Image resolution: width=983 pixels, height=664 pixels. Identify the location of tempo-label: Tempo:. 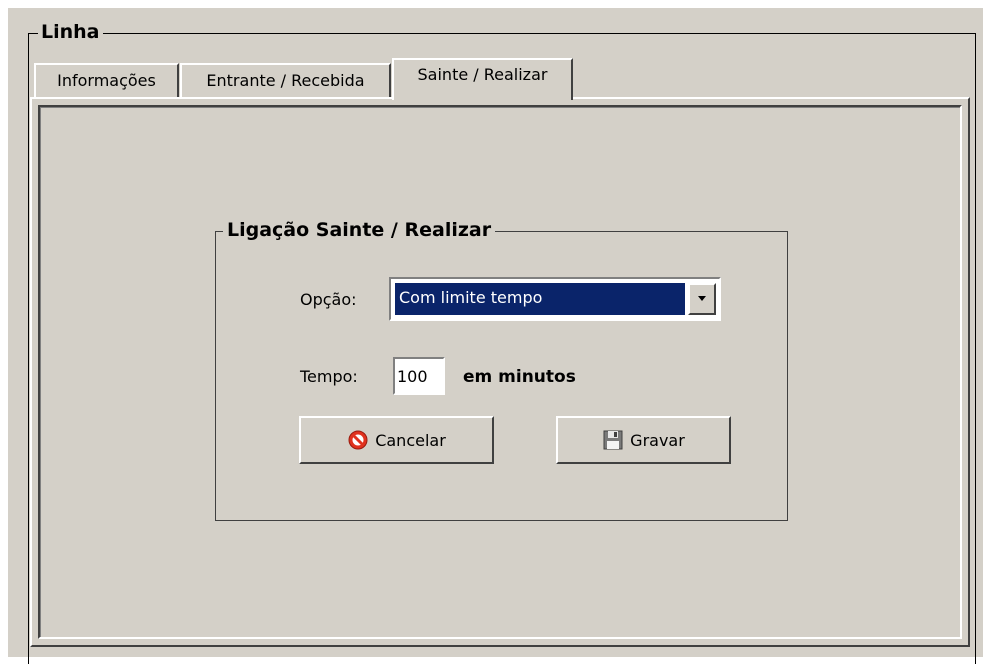
(329, 376).